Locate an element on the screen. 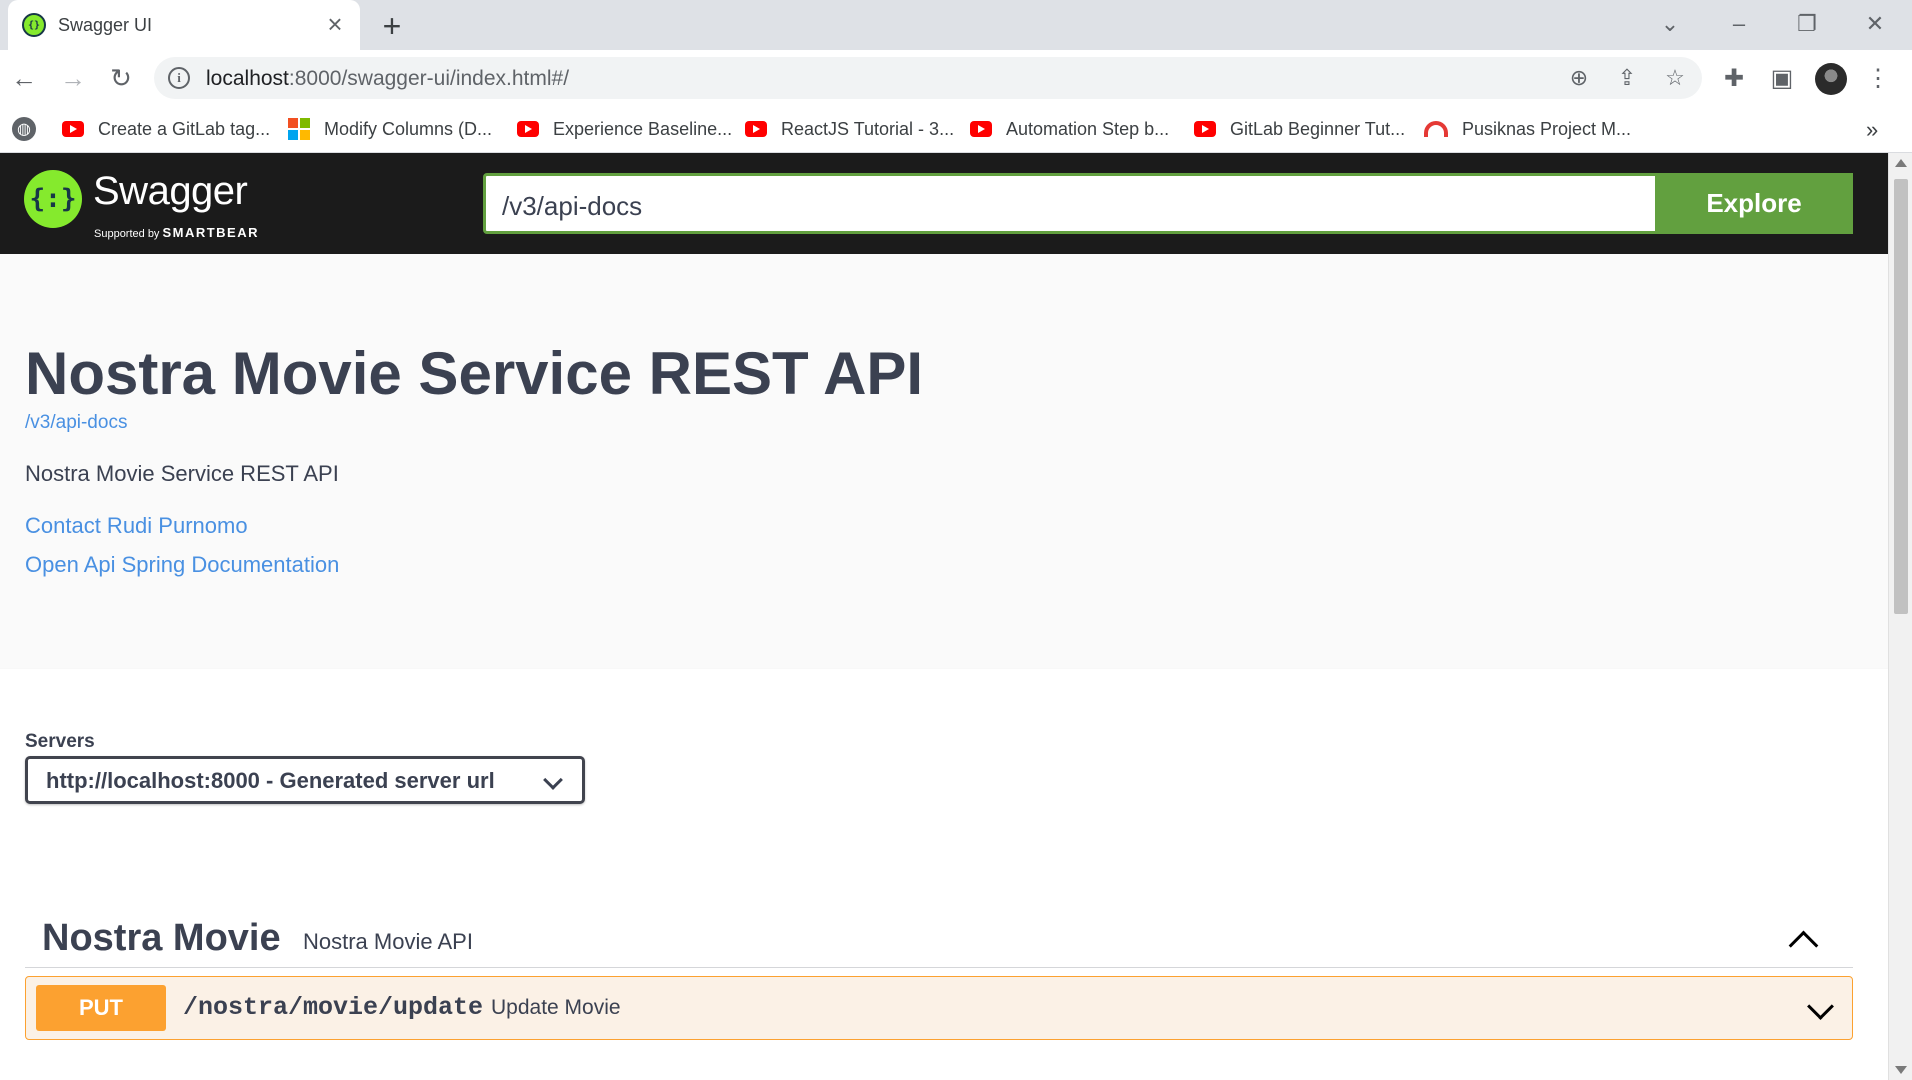 Image resolution: width=1912 pixels, height=1080 pixels. explore-button: Explore is located at coordinates (1754, 203).